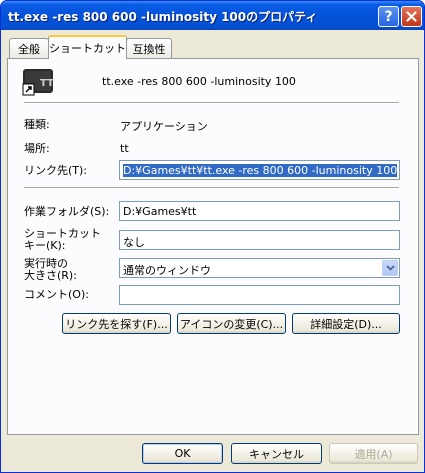 Image resolution: width=425 pixels, height=473 pixels. Describe the element at coordinates (259, 240) in the screenshot. I see `hotkey-input: なし` at that location.